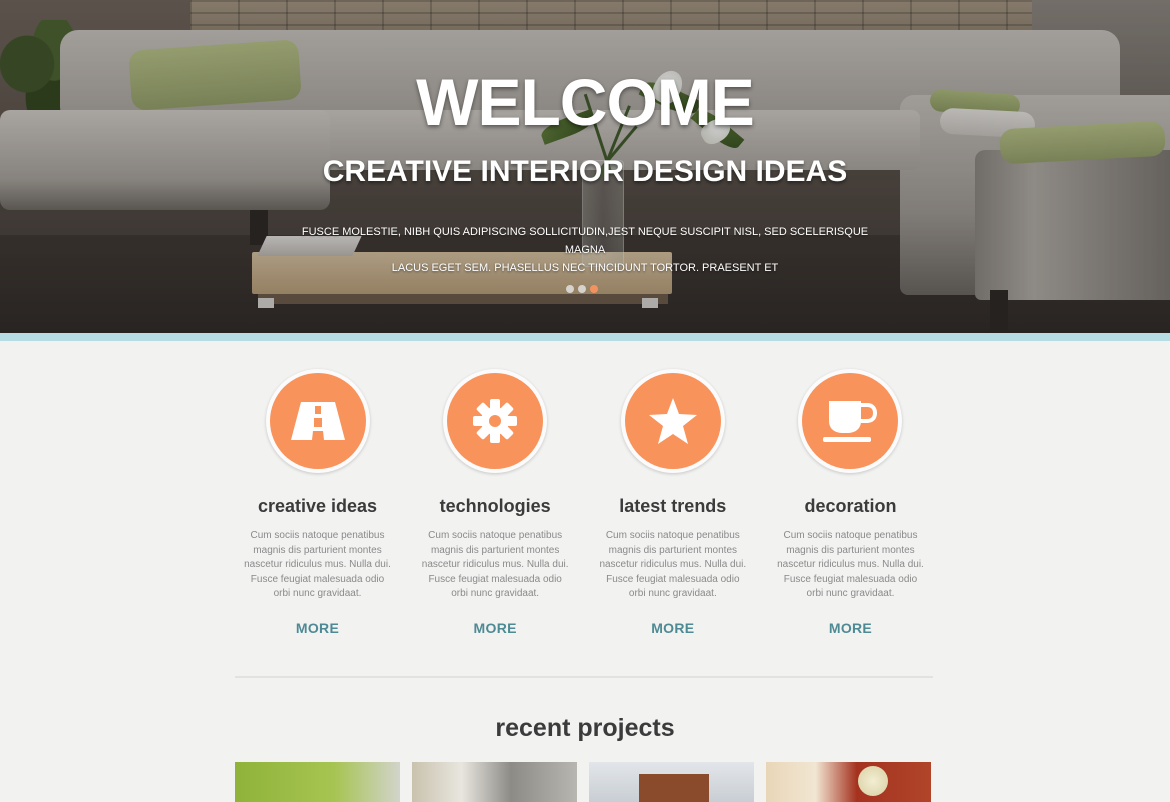 This screenshot has height=802, width=1170. I want to click on road-icon, so click(317, 421).